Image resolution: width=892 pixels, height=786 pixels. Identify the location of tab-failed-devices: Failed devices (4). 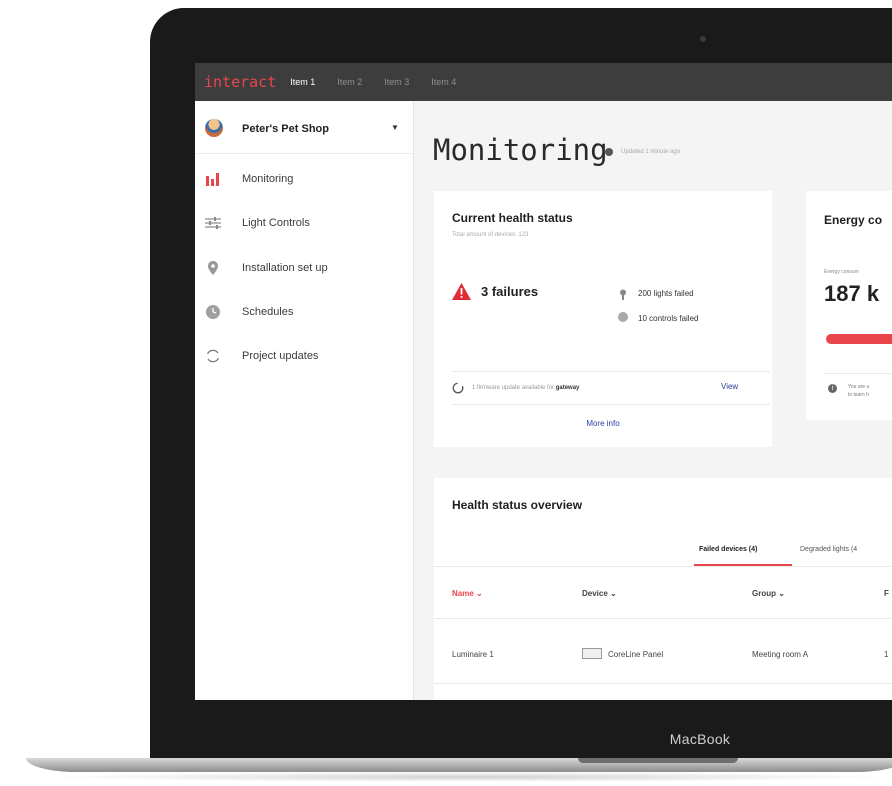
(728, 549).